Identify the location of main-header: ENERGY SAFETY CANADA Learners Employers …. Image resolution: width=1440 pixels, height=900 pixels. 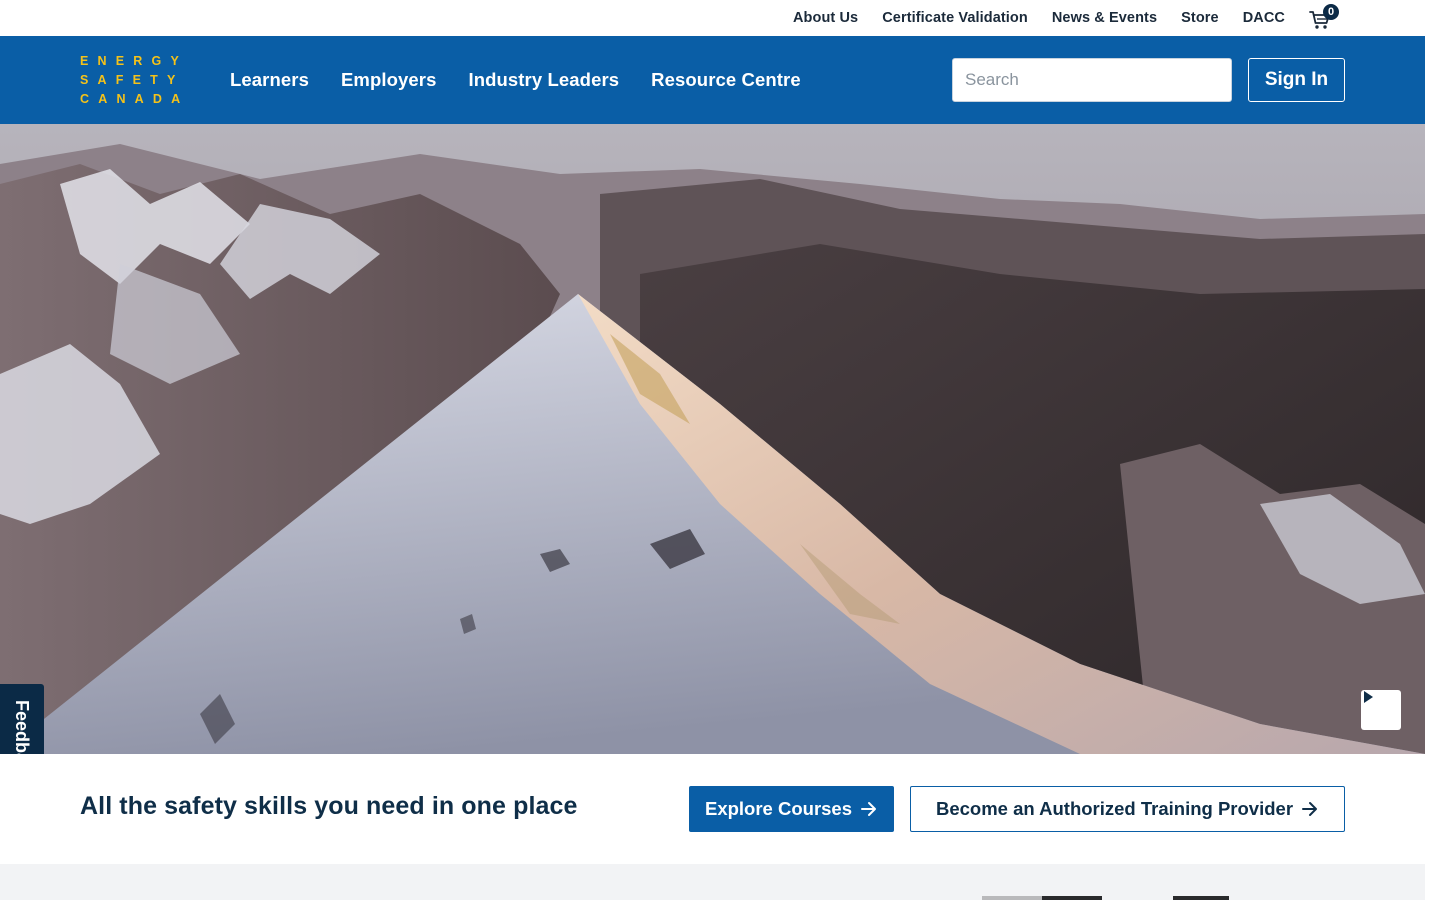
(712, 80).